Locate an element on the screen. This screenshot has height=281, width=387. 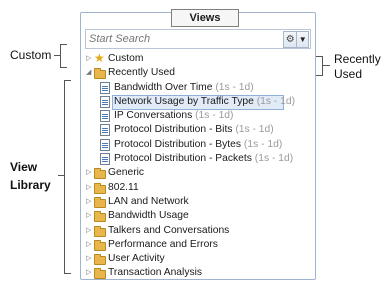
recent-view-item: IP Conversations (1s - 1d) is located at coordinates (199, 116).